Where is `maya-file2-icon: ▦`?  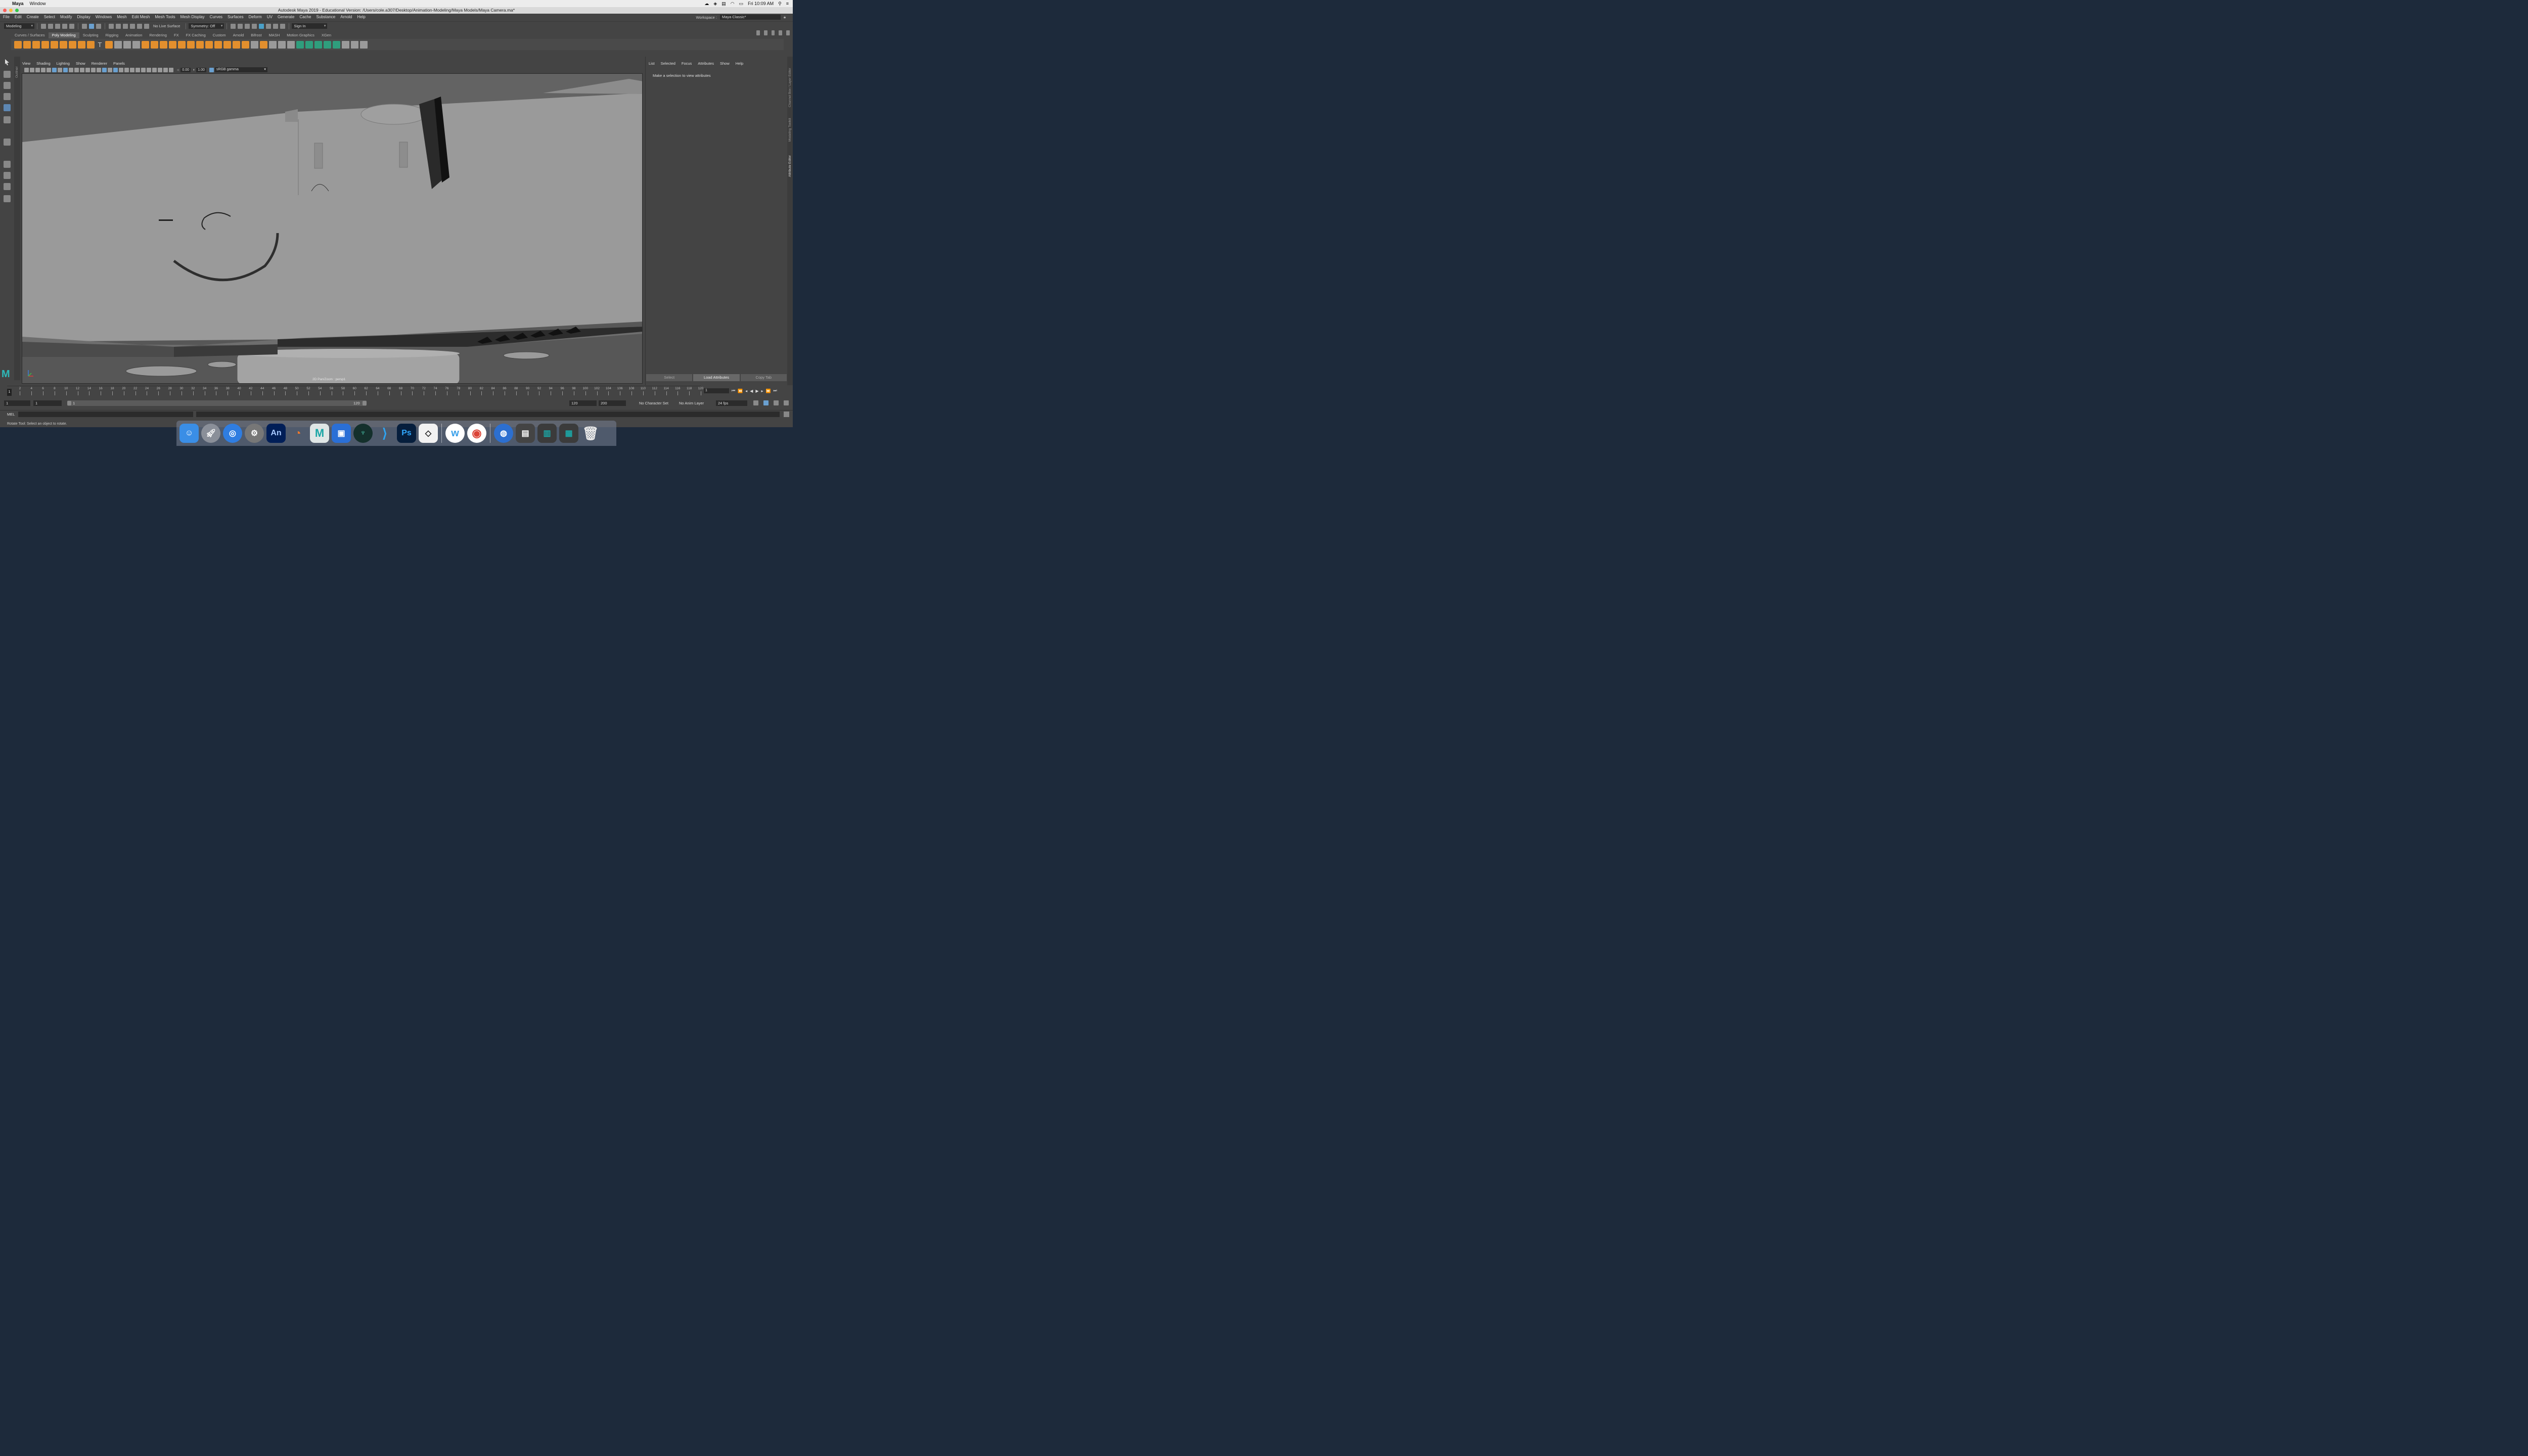 maya-file2-icon: ▦ is located at coordinates (569, 433).